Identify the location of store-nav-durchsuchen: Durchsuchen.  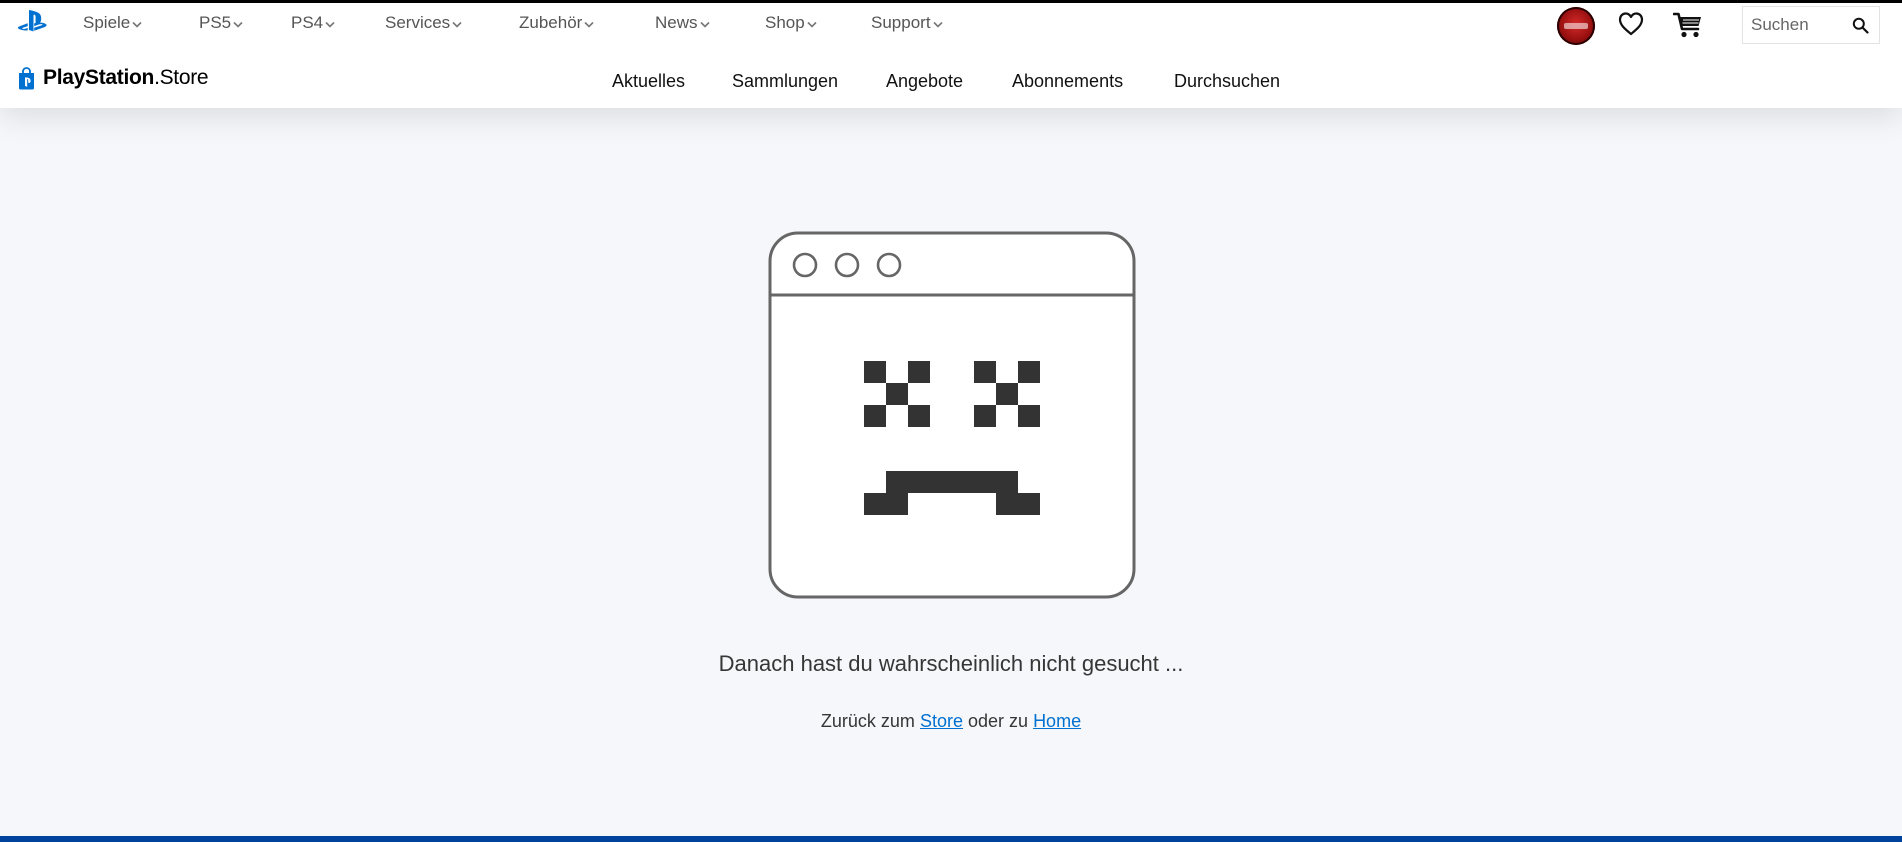
(1227, 81).